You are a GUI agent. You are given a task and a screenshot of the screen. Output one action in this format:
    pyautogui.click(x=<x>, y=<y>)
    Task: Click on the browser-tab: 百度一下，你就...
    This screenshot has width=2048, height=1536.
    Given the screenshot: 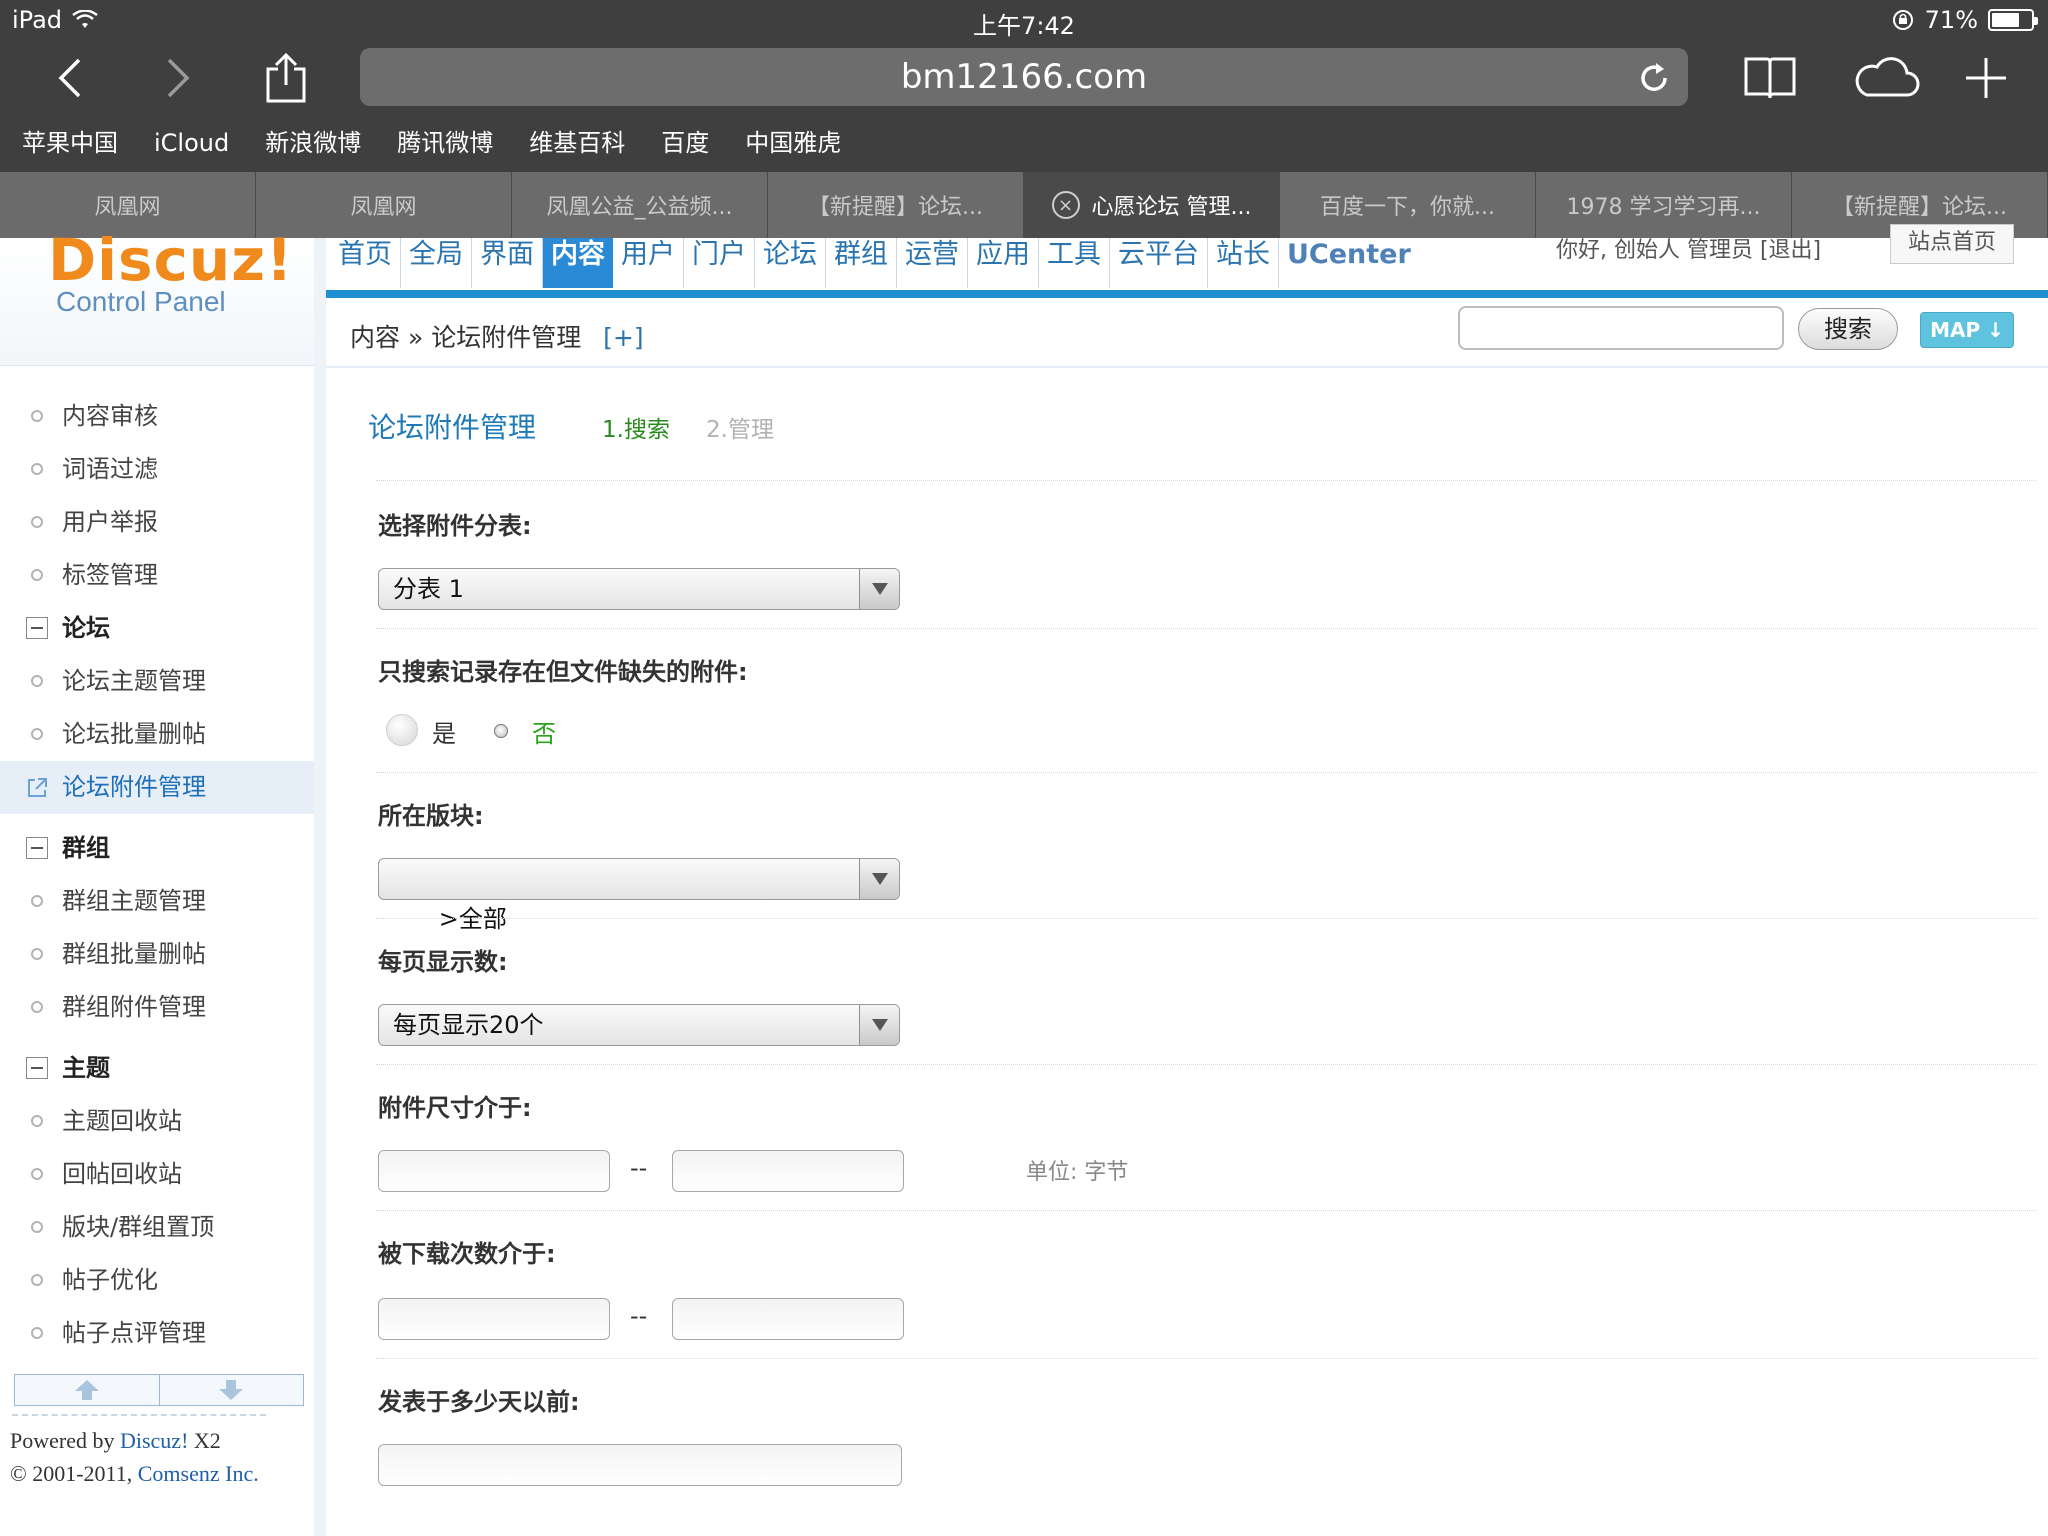 What is the action you would take?
    pyautogui.click(x=1408, y=205)
    